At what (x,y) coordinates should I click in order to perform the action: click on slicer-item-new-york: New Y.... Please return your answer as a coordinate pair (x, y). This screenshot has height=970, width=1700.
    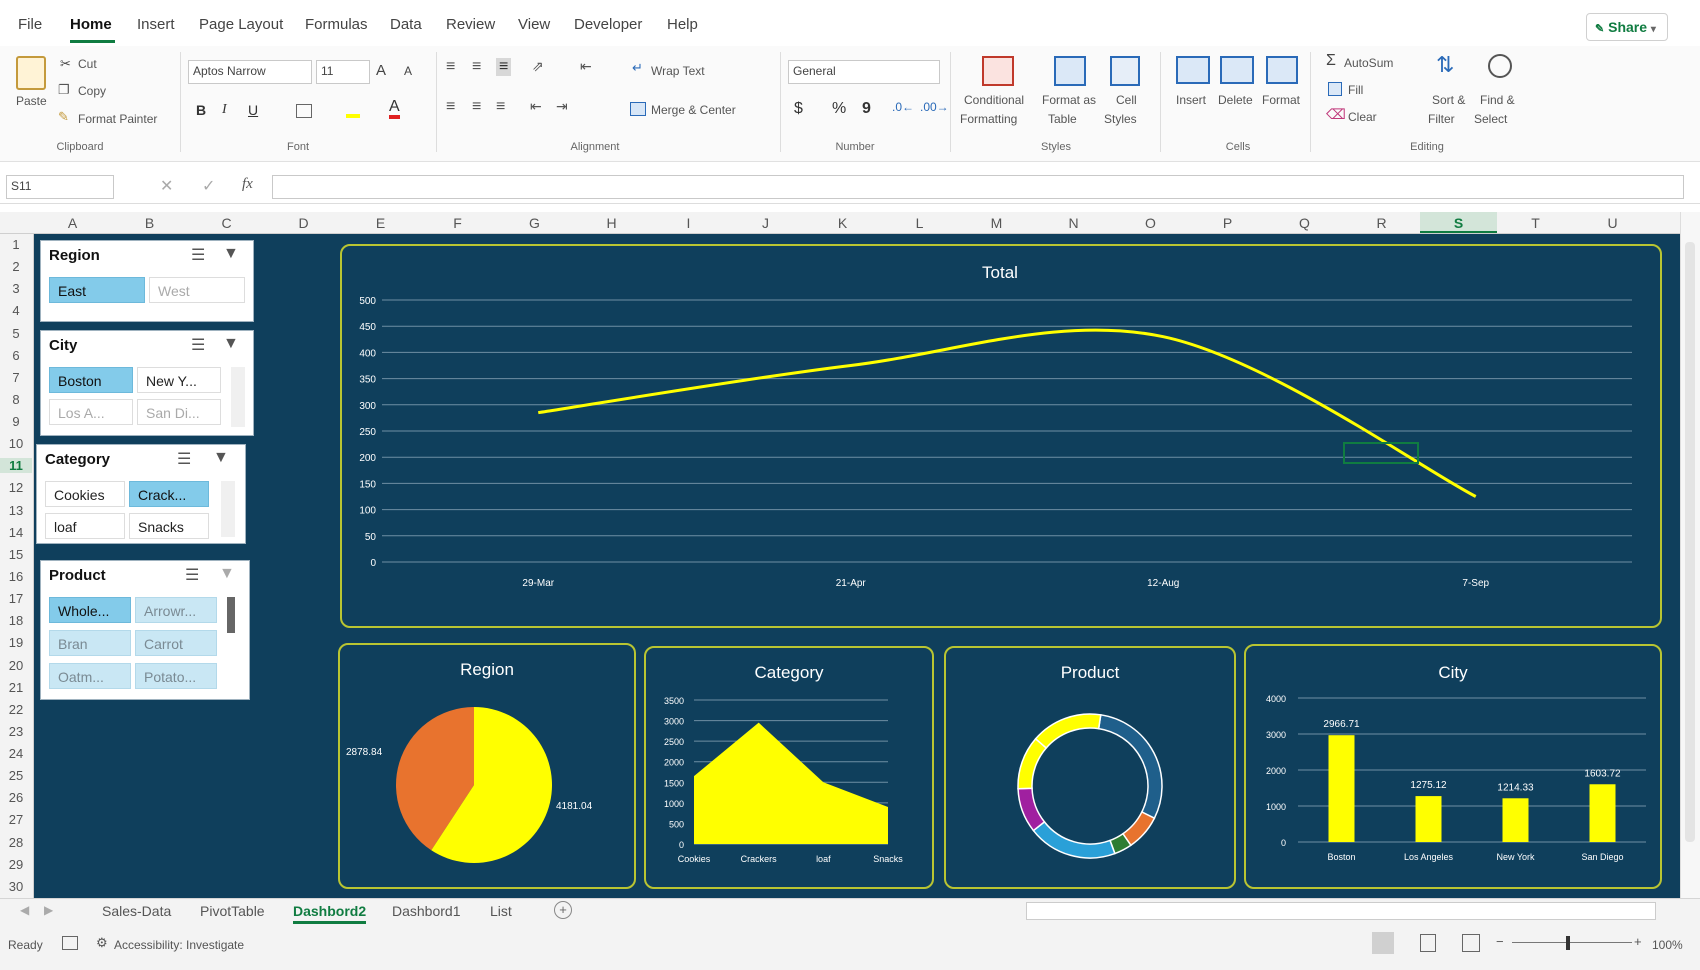
    Looking at the image, I should click on (179, 380).